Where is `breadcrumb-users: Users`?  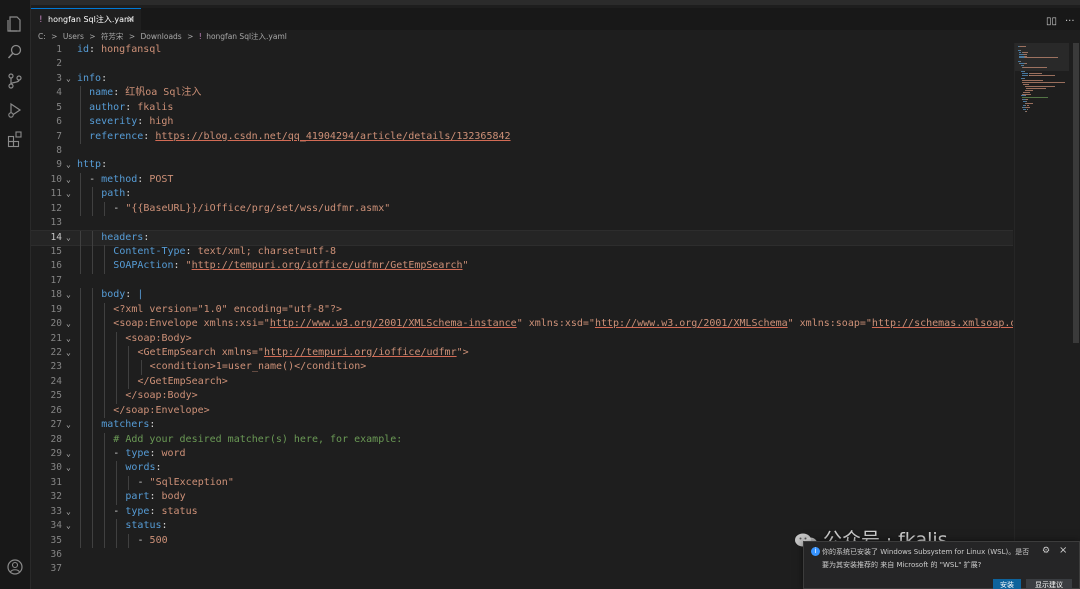
breadcrumb-users: Users is located at coordinates (73, 36).